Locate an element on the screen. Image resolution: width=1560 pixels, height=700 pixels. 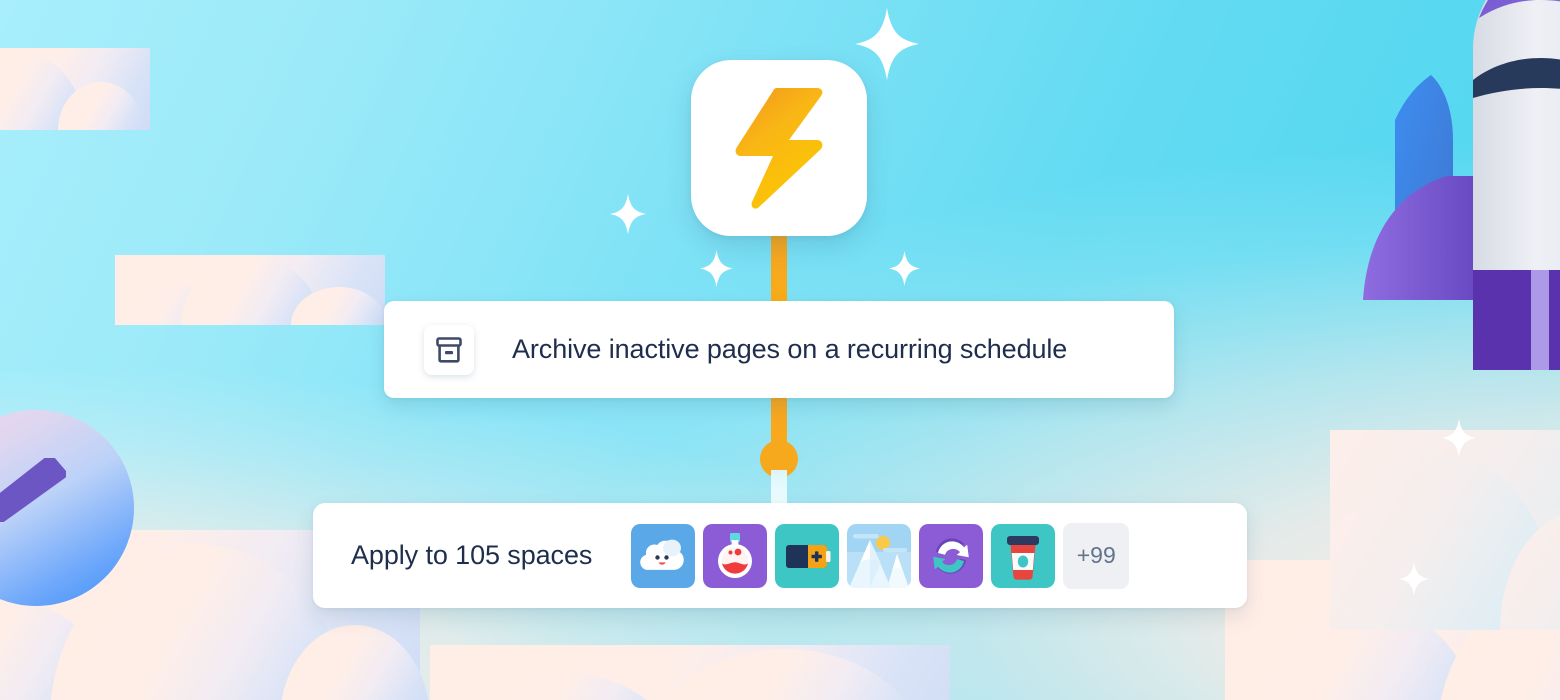
mountains-avatar is located at coordinates (879, 555).